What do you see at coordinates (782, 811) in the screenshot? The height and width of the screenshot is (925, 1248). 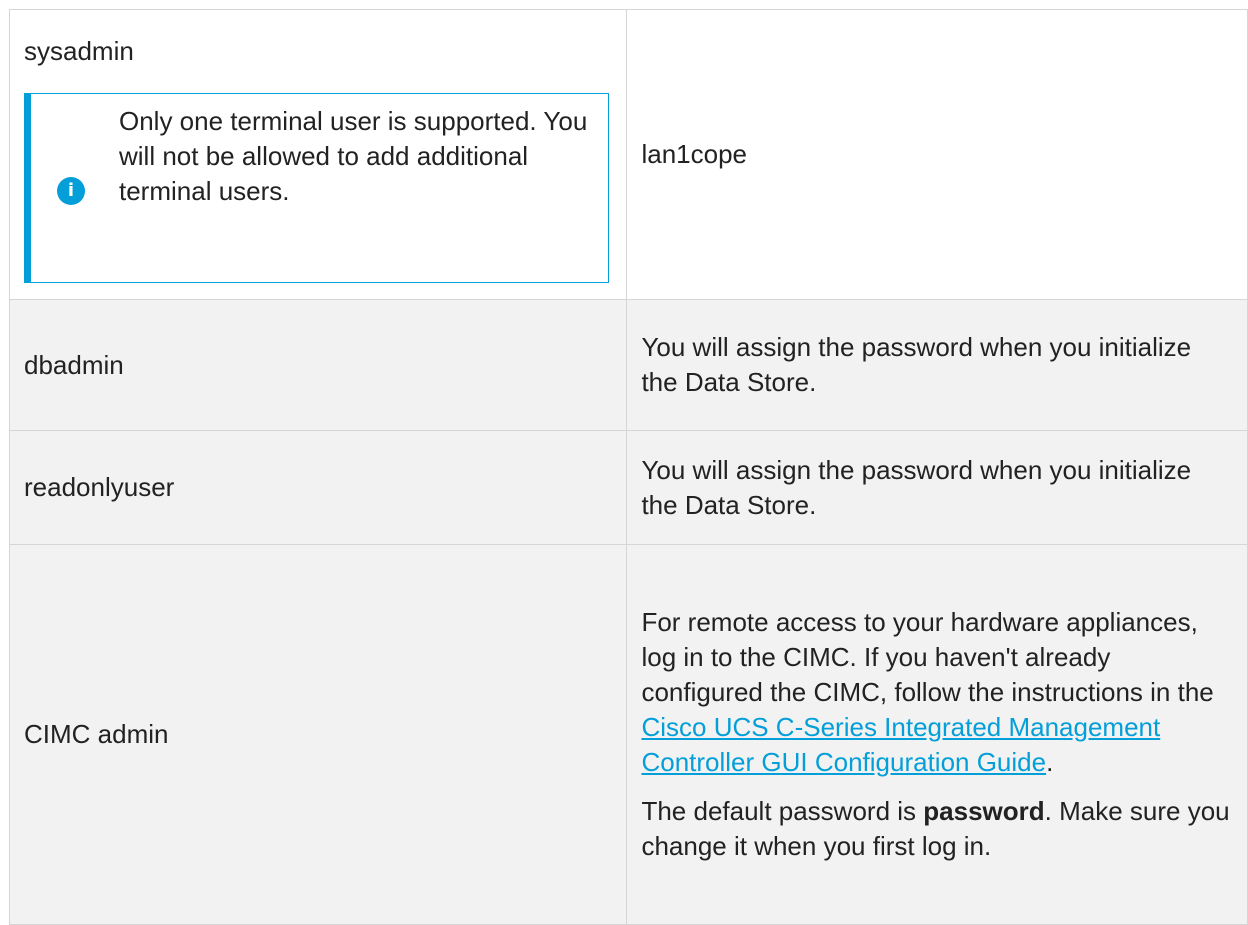 I see `default-prefix: The default password is` at bounding box center [782, 811].